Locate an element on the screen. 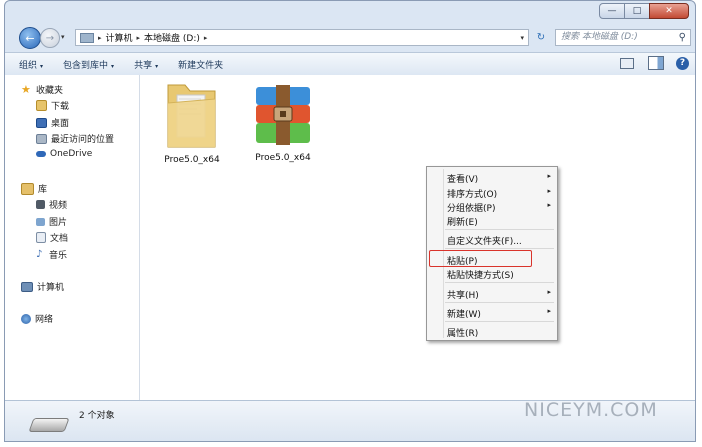 Image resolution: width=702 pixels, height=447 pixels. toolbar-right-group: ? is located at coordinates (654, 63).